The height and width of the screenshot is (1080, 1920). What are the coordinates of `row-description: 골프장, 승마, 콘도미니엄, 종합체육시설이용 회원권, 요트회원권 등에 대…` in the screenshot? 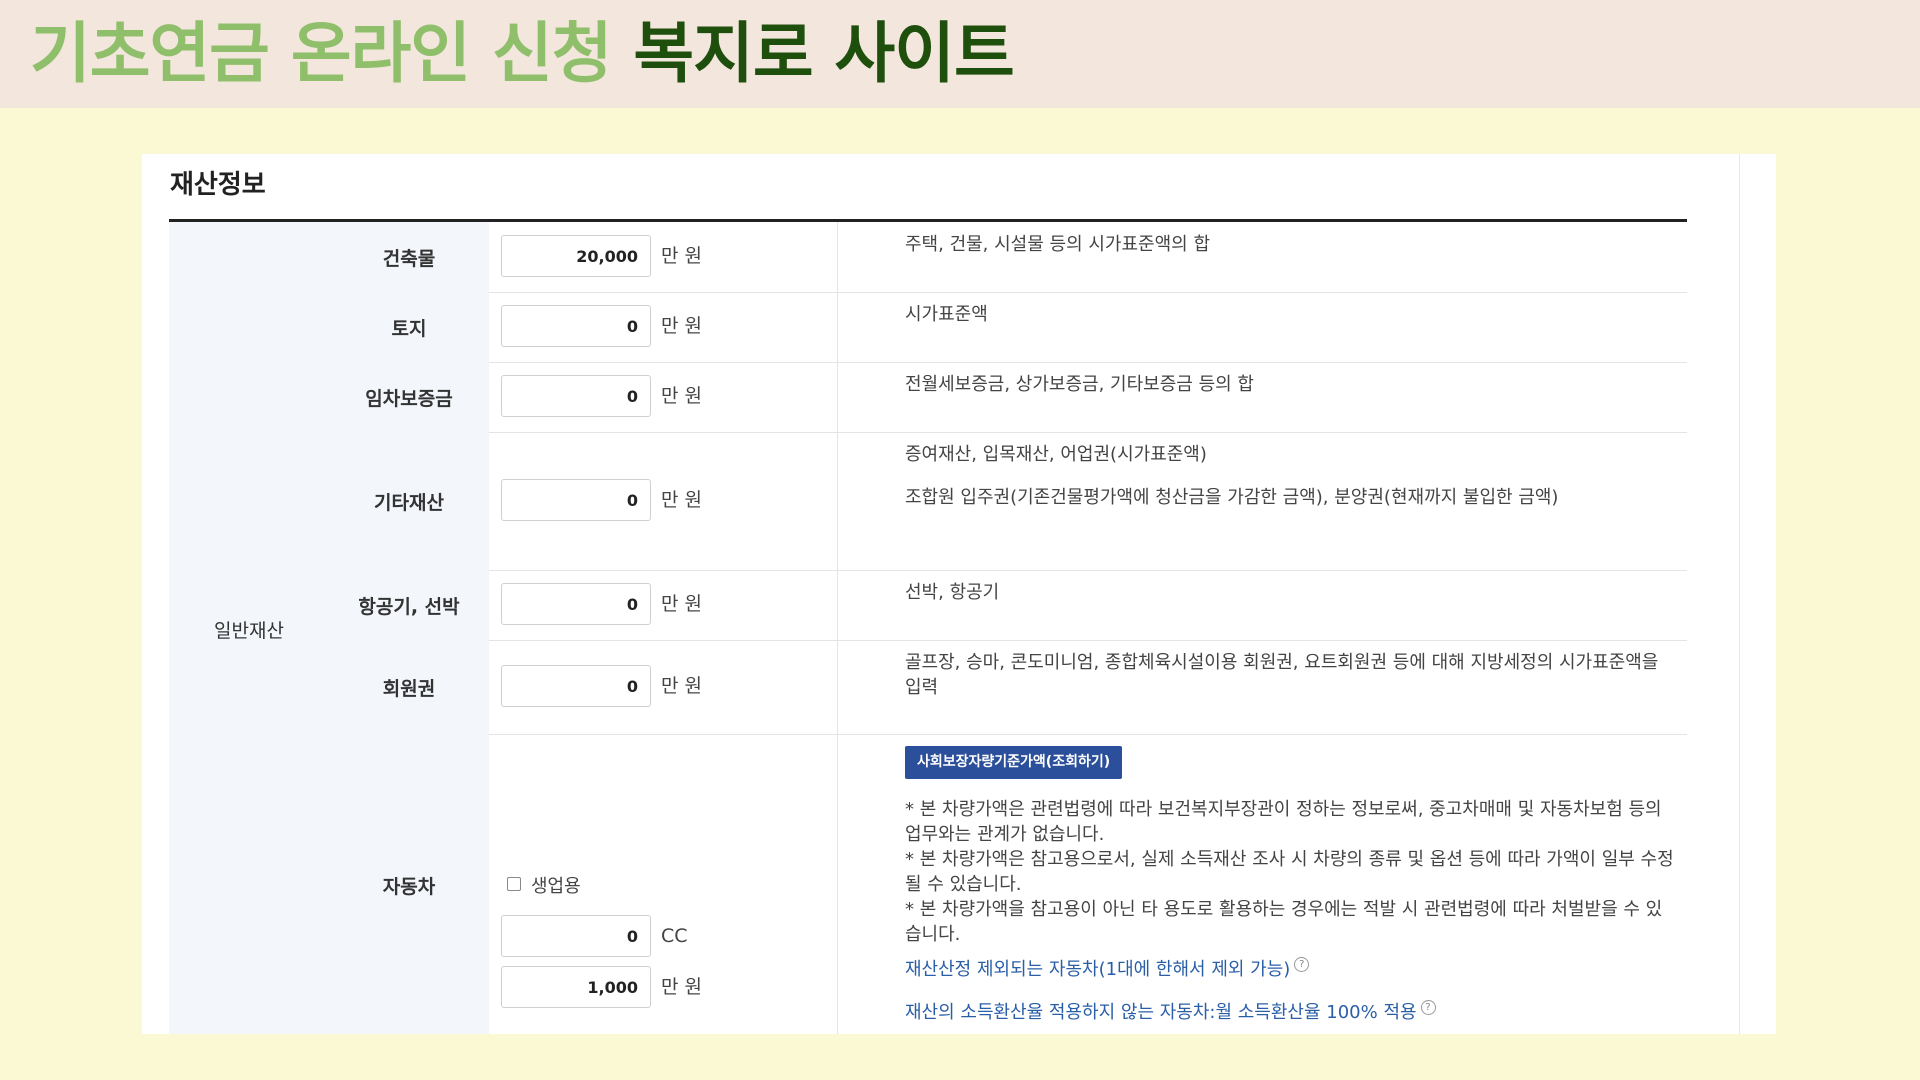 It's located at (1290, 675).